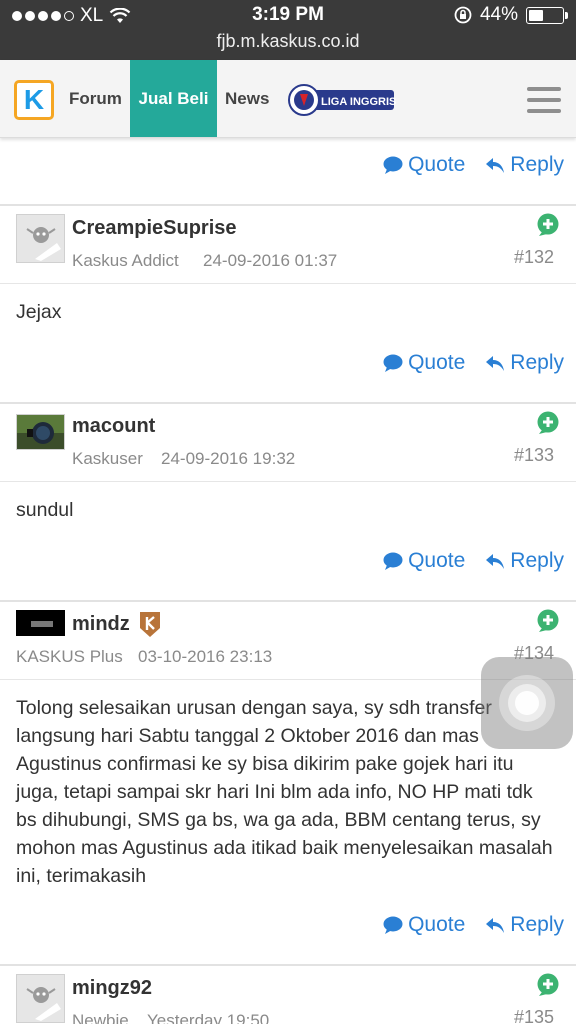 Image resolution: width=576 pixels, height=1024 pixels. I want to click on rotation-lock-icon, so click(463, 15).